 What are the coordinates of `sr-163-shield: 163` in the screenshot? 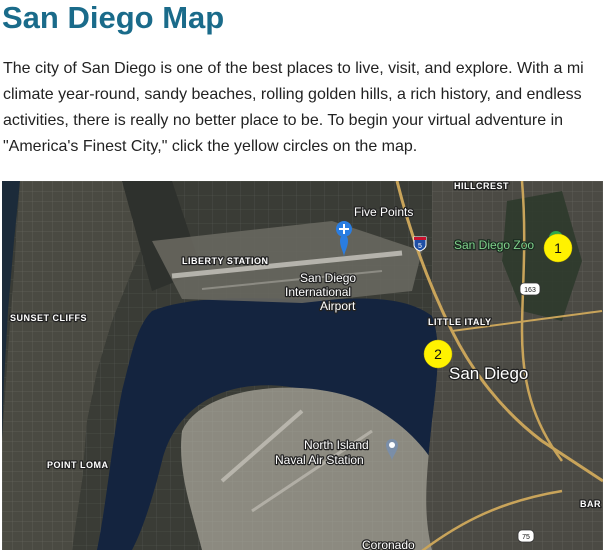 It's located at (530, 289).